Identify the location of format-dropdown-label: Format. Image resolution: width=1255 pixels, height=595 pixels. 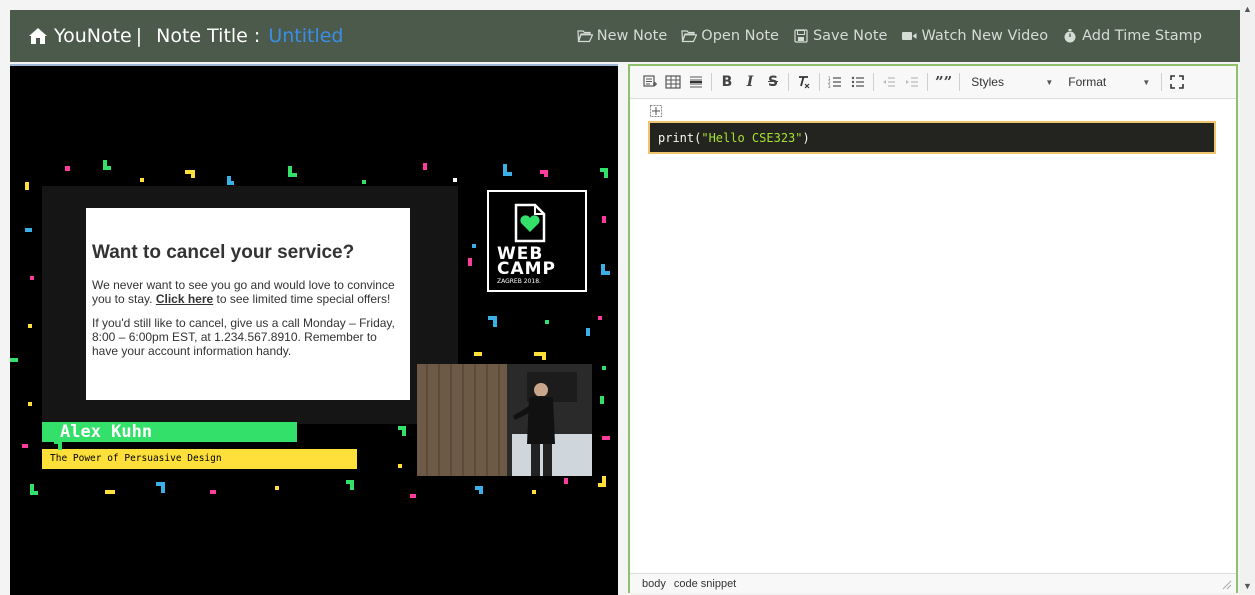
(1087, 82).